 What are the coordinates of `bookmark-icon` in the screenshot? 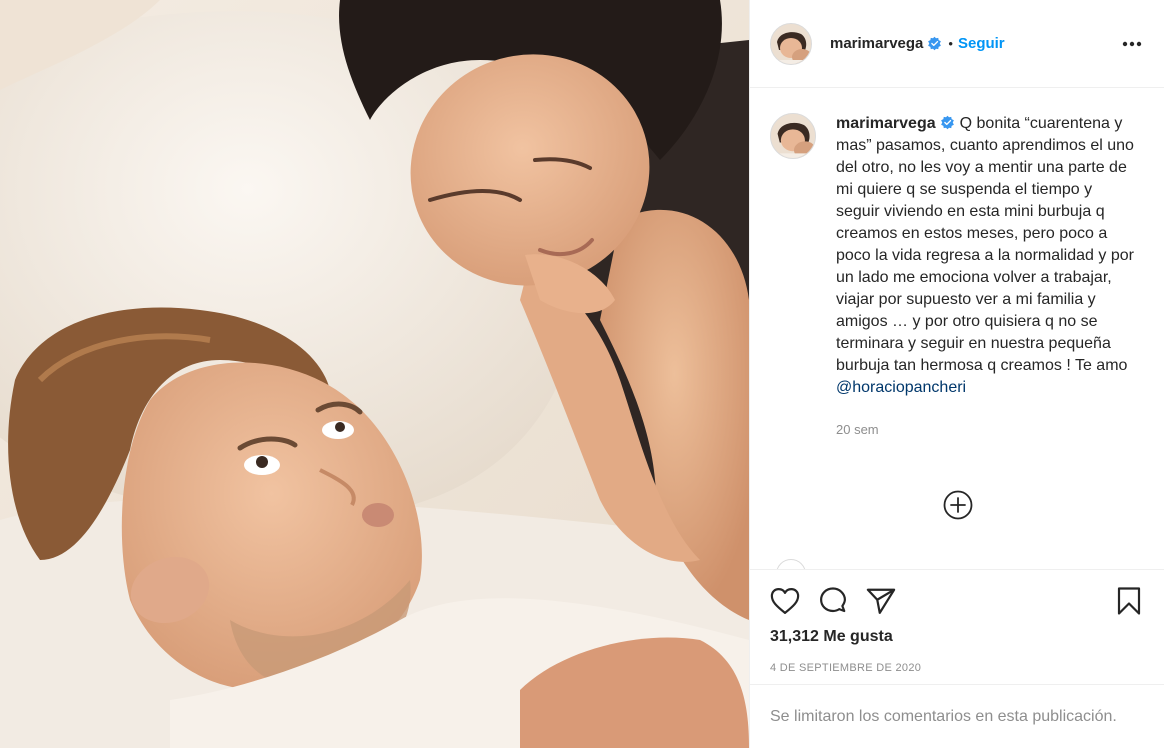 It's located at (1129, 601).